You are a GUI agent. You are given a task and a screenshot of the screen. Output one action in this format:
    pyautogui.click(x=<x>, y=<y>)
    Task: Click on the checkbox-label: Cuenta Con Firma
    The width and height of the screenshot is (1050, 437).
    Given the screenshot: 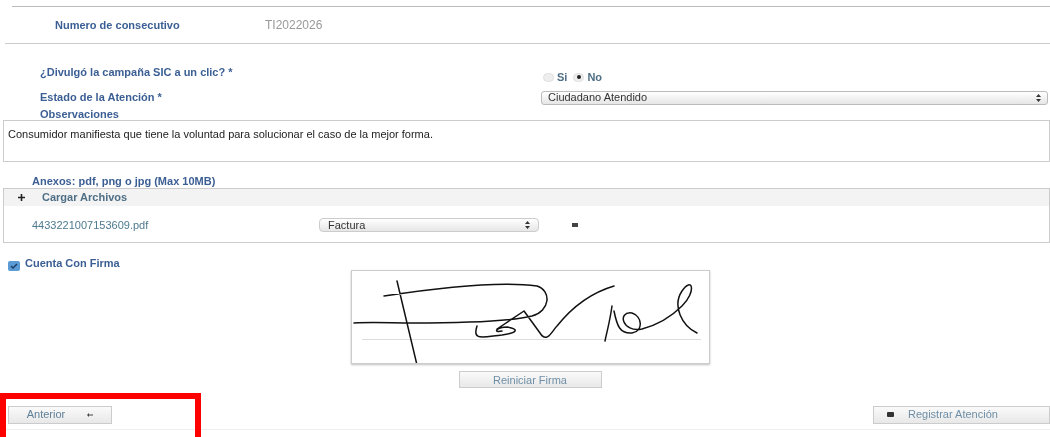 What is the action you would take?
    pyautogui.click(x=72, y=263)
    